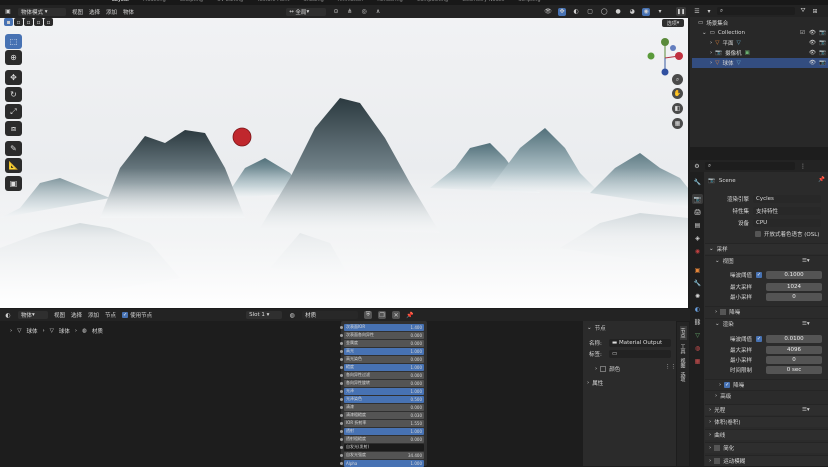  I want to click on bsdf-input-row: 清漆粗糙度 0.030, so click(382, 415).